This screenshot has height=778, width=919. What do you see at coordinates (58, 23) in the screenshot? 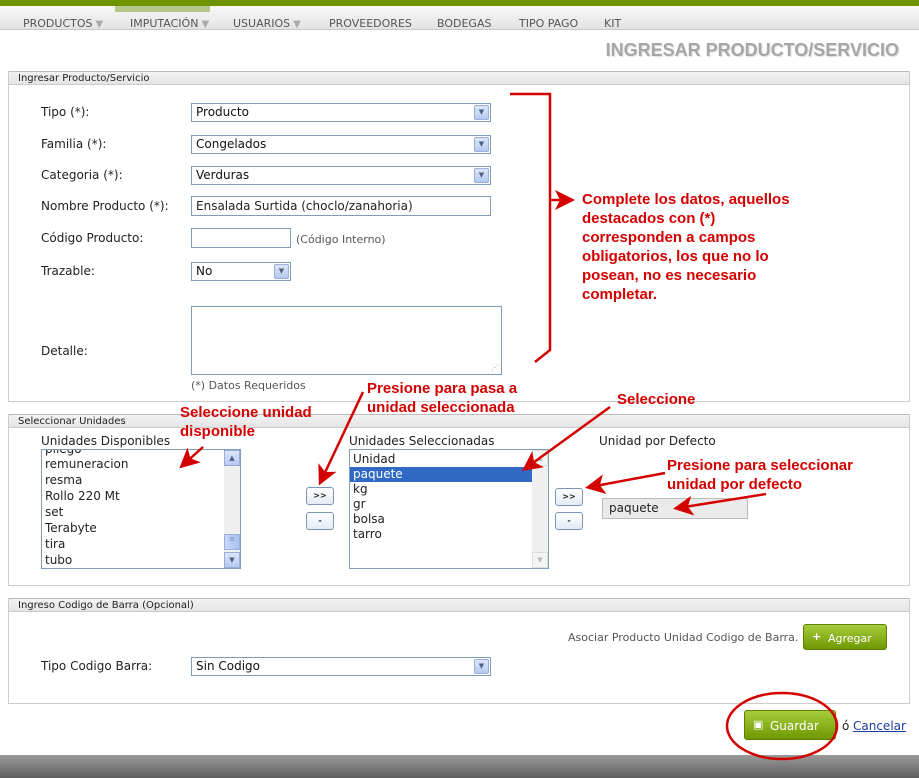
I see `nav-productos-label: PRODUCTOS` at bounding box center [58, 23].